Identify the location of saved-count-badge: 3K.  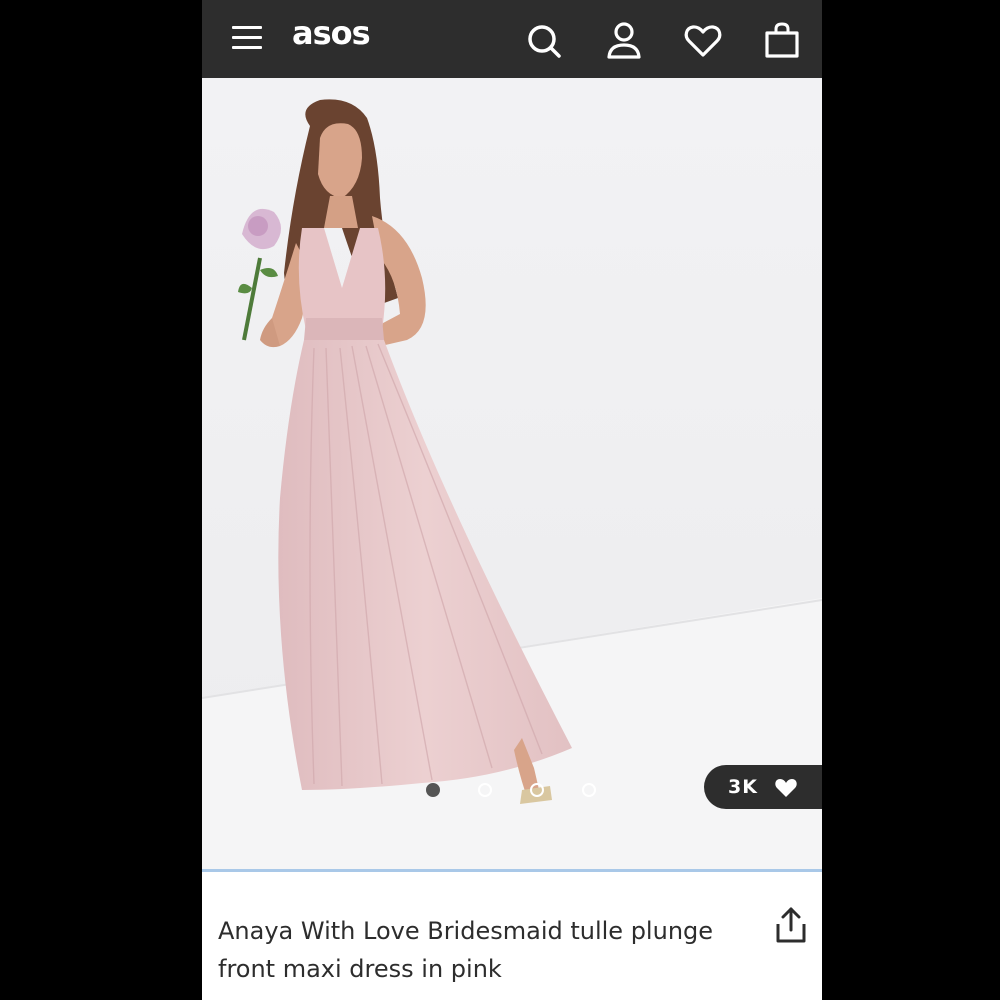
(763, 787).